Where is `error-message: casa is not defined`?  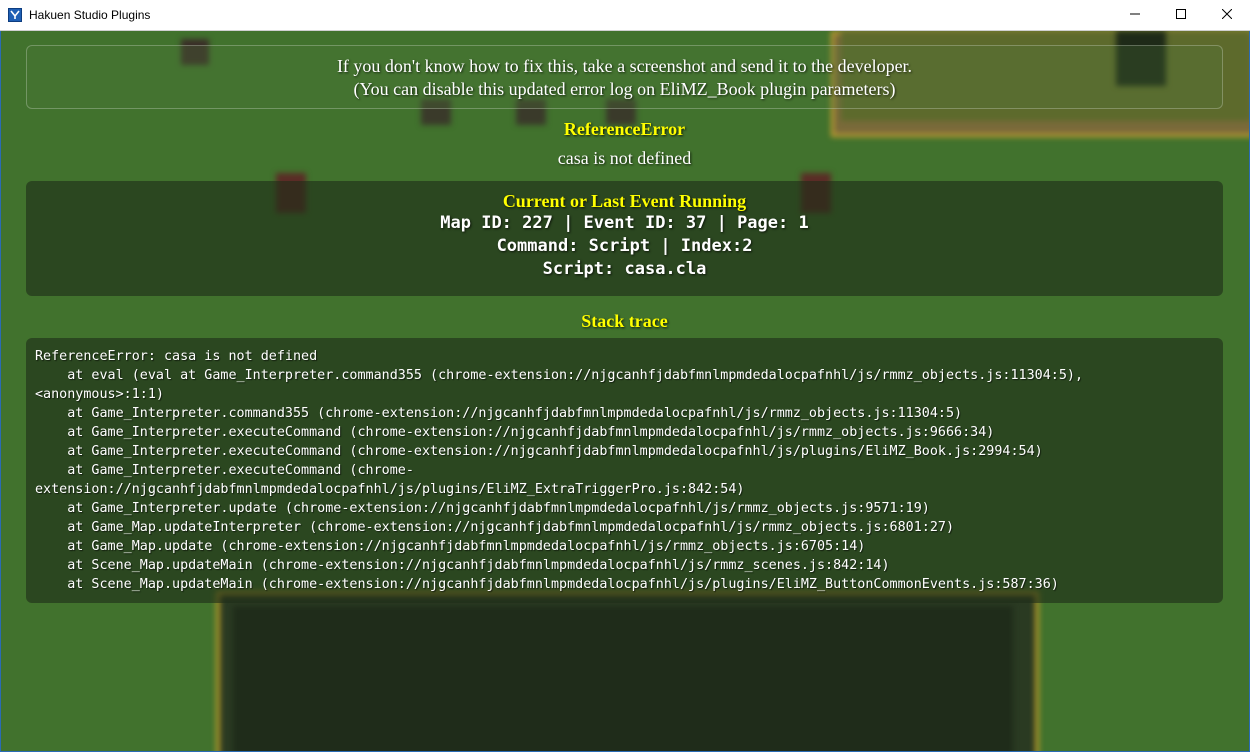
error-message: casa is not defined is located at coordinates (624, 158).